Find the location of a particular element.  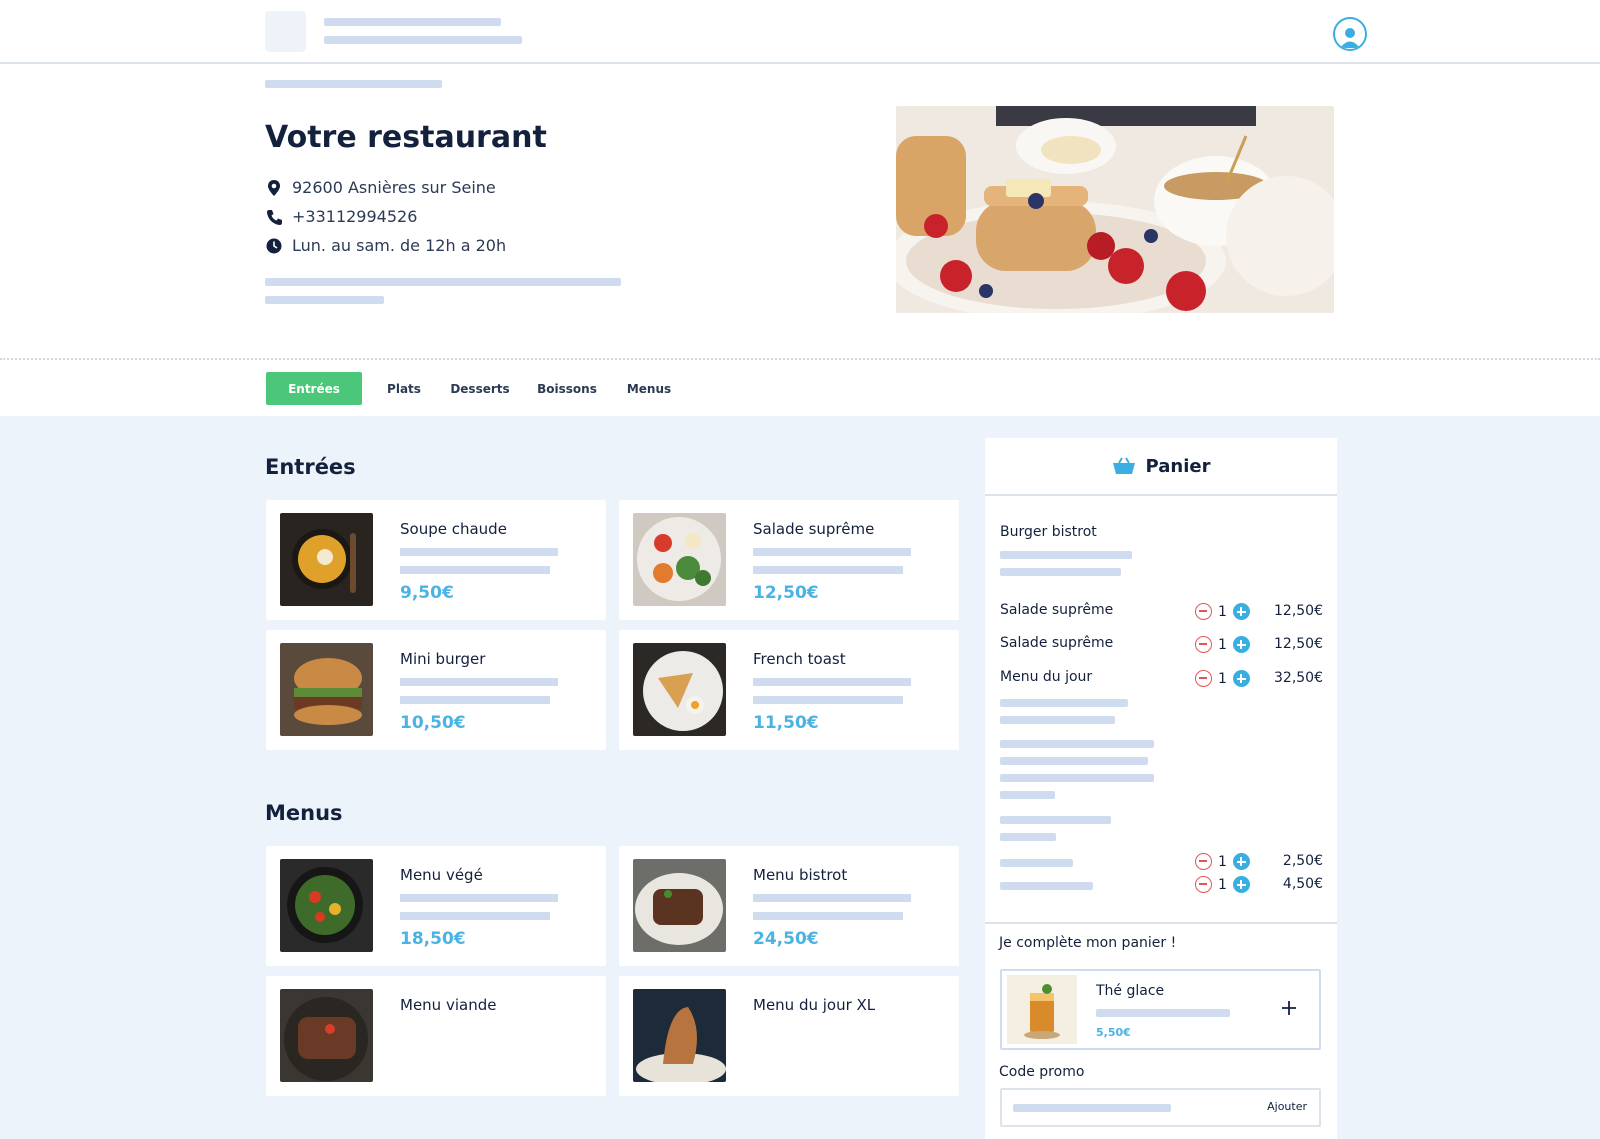

clock-icon is located at coordinates (274, 245).